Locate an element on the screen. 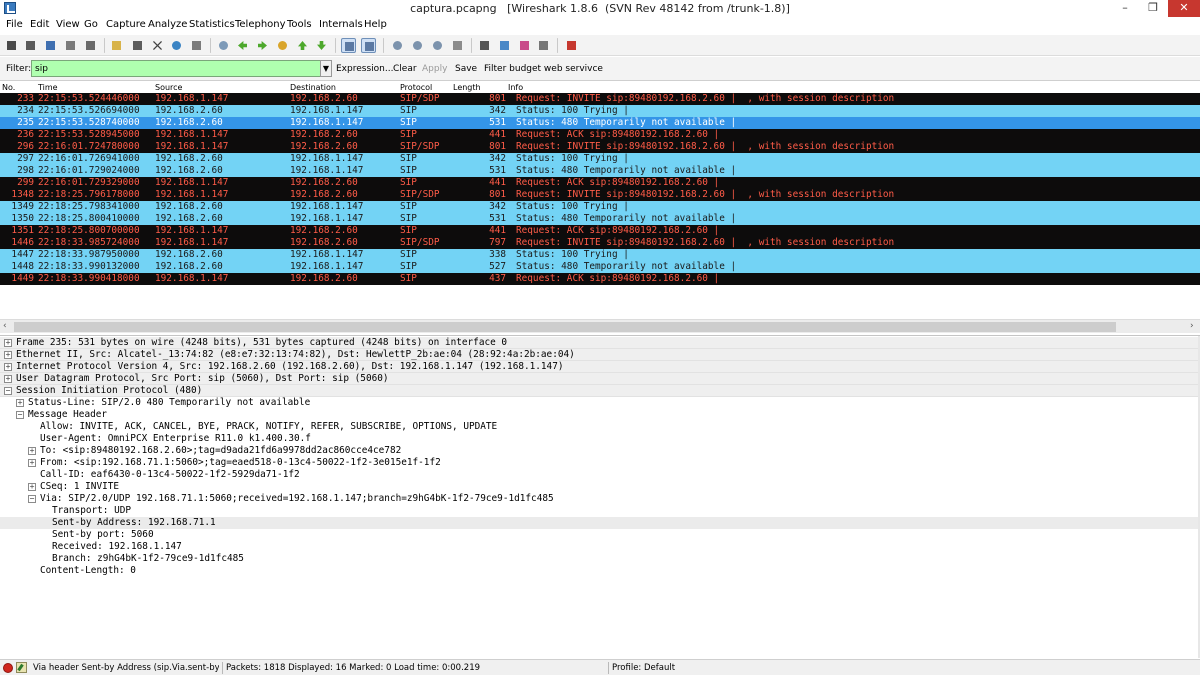 The image size is (1200, 675). stop-capture-icon is located at coordinates (70, 45).